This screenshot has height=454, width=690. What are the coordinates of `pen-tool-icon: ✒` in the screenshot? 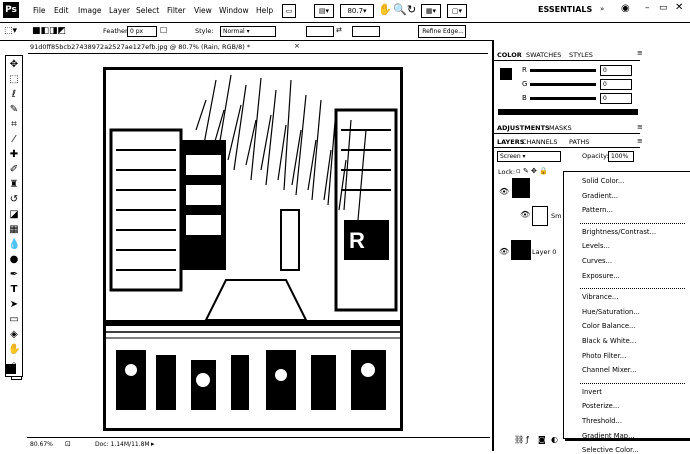 It's located at (14, 275).